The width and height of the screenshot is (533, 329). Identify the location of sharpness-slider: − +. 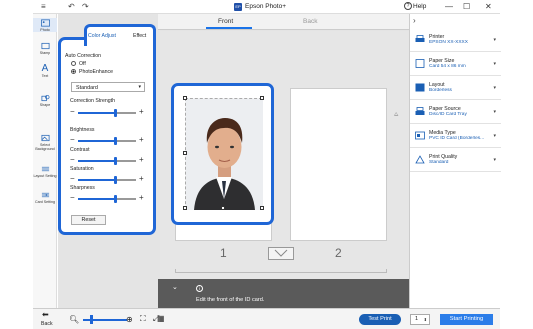
(110, 198).